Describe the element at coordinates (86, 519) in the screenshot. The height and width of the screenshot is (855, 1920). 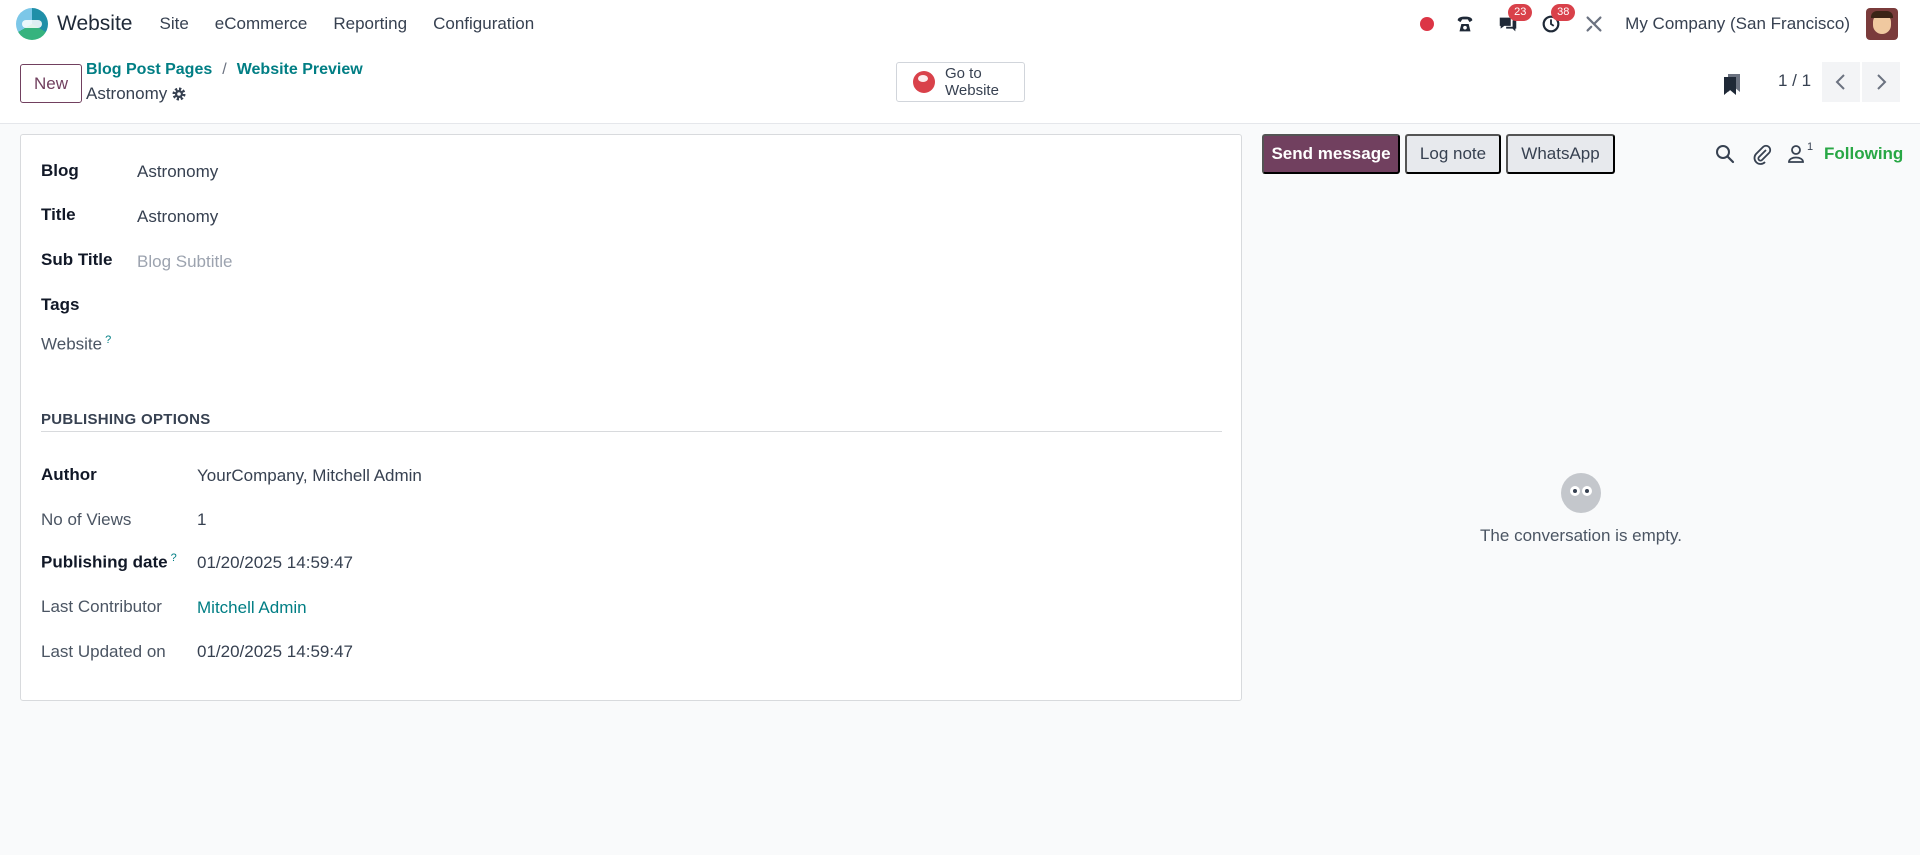
I see `views-label: No of Views` at that location.